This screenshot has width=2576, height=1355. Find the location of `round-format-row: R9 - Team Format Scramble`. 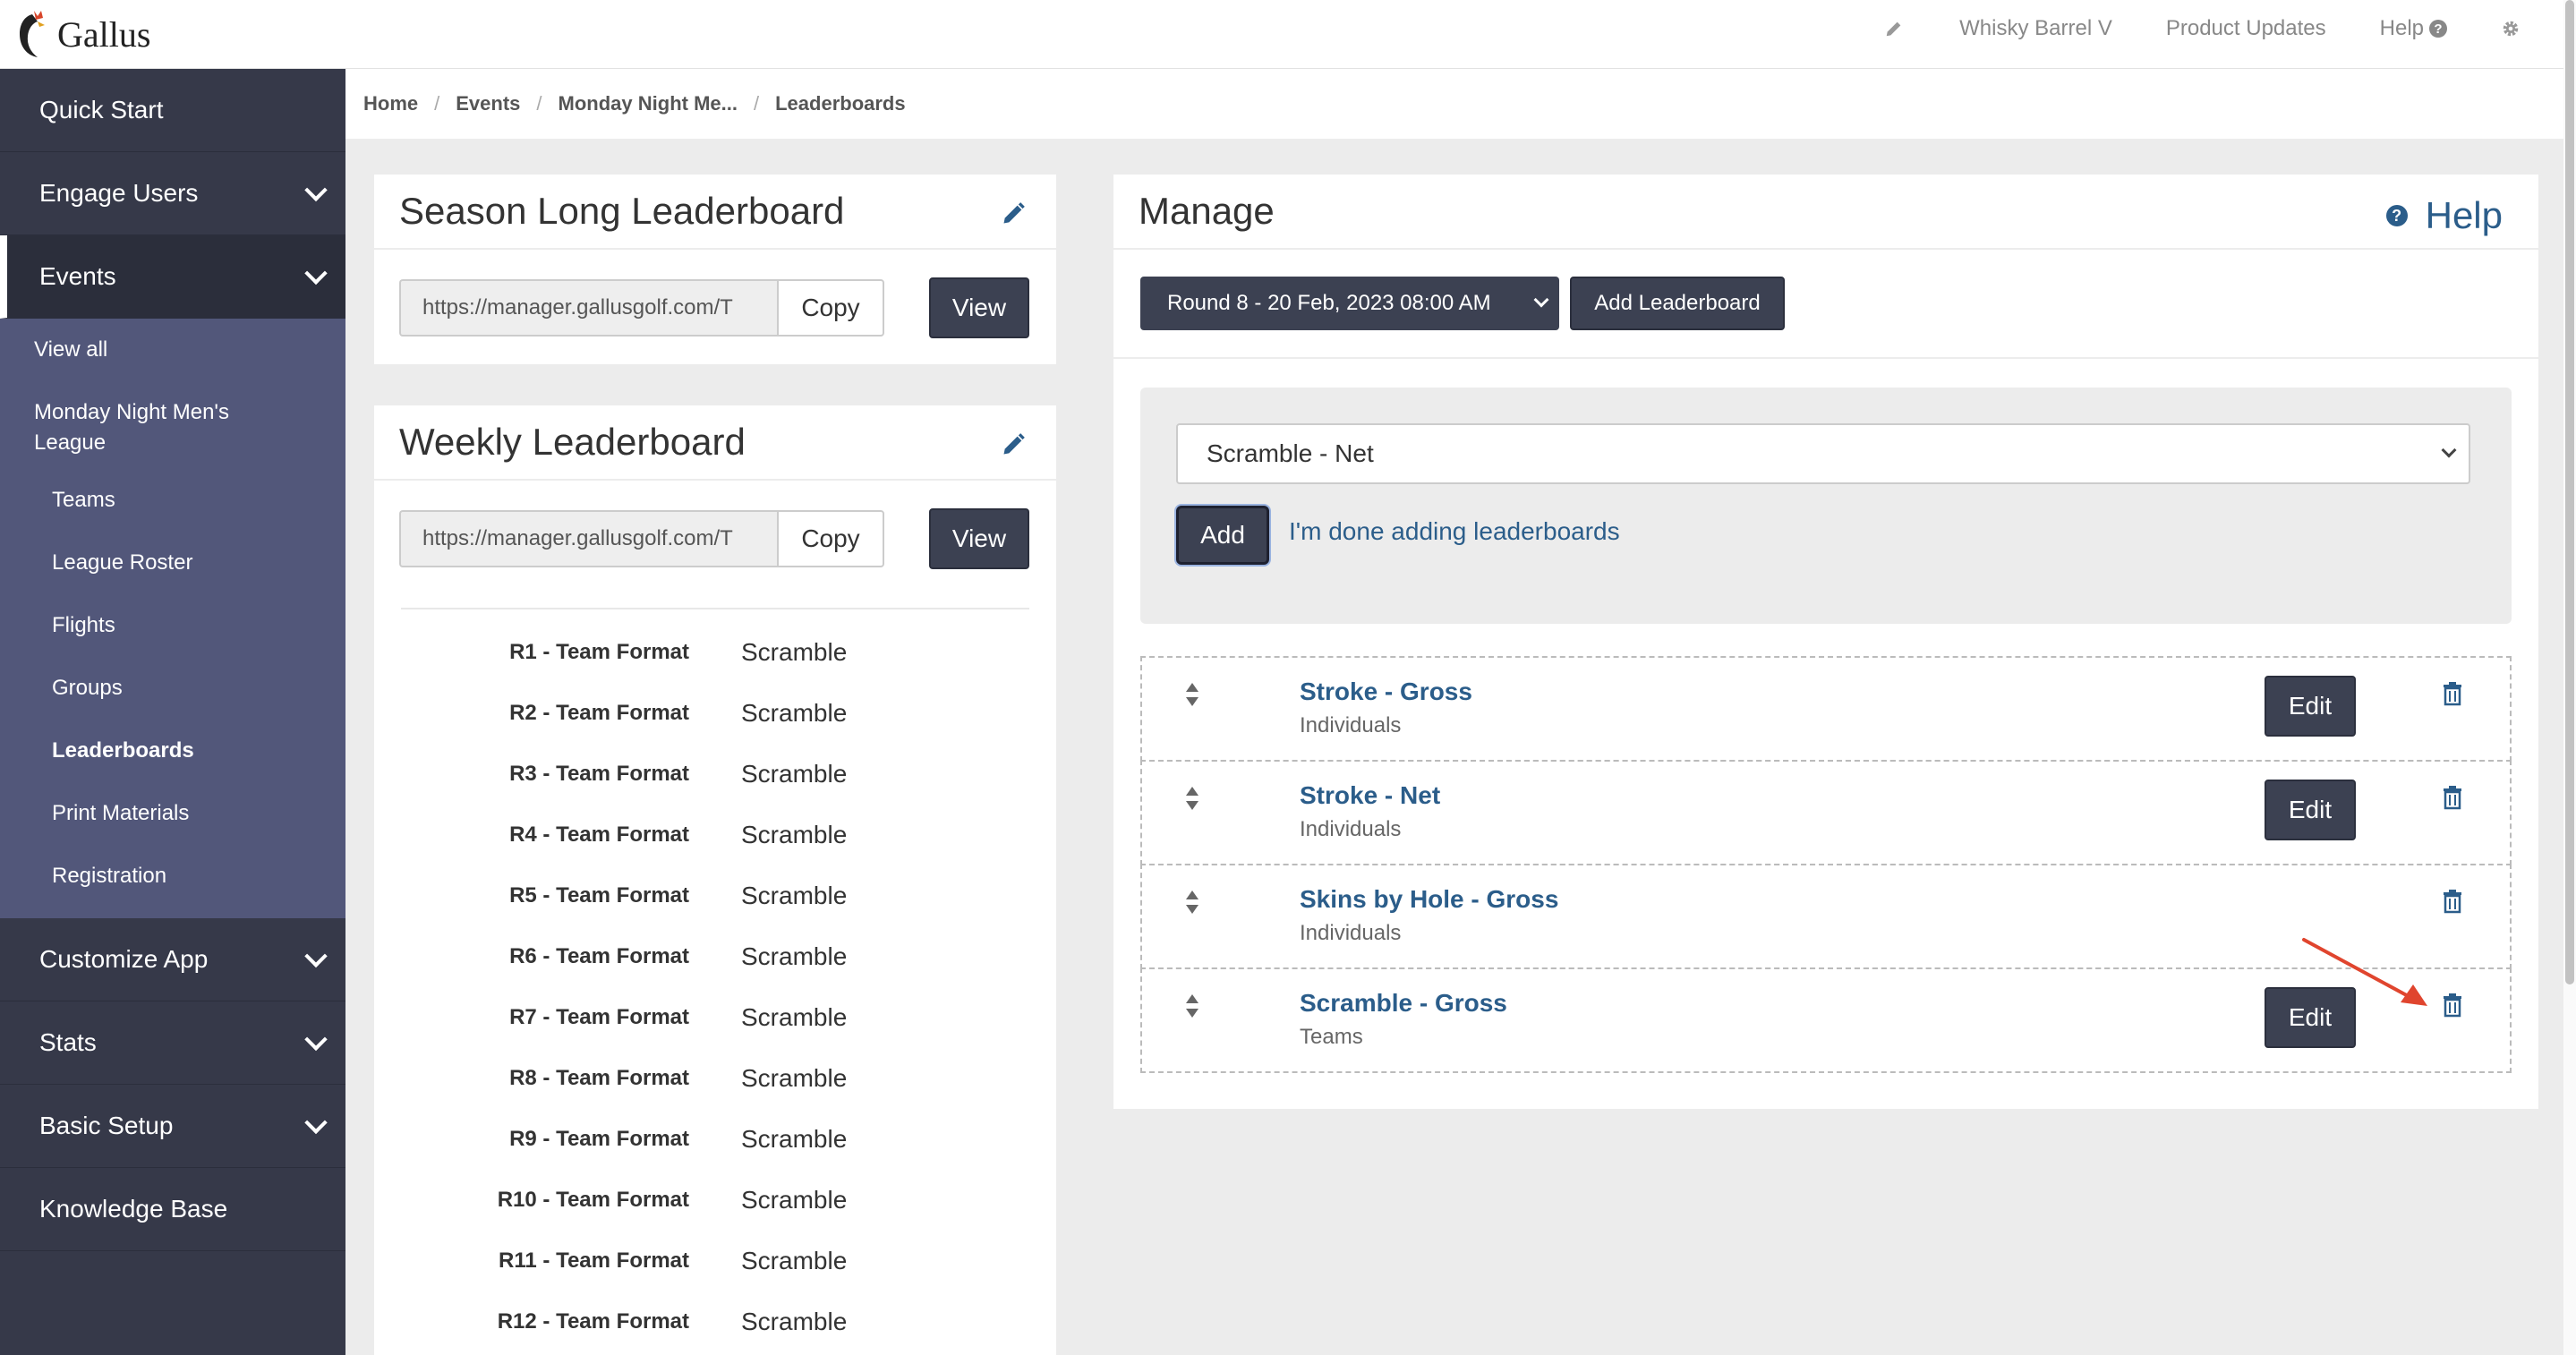

round-format-row: R9 - Team Format Scramble is located at coordinates (715, 1139).